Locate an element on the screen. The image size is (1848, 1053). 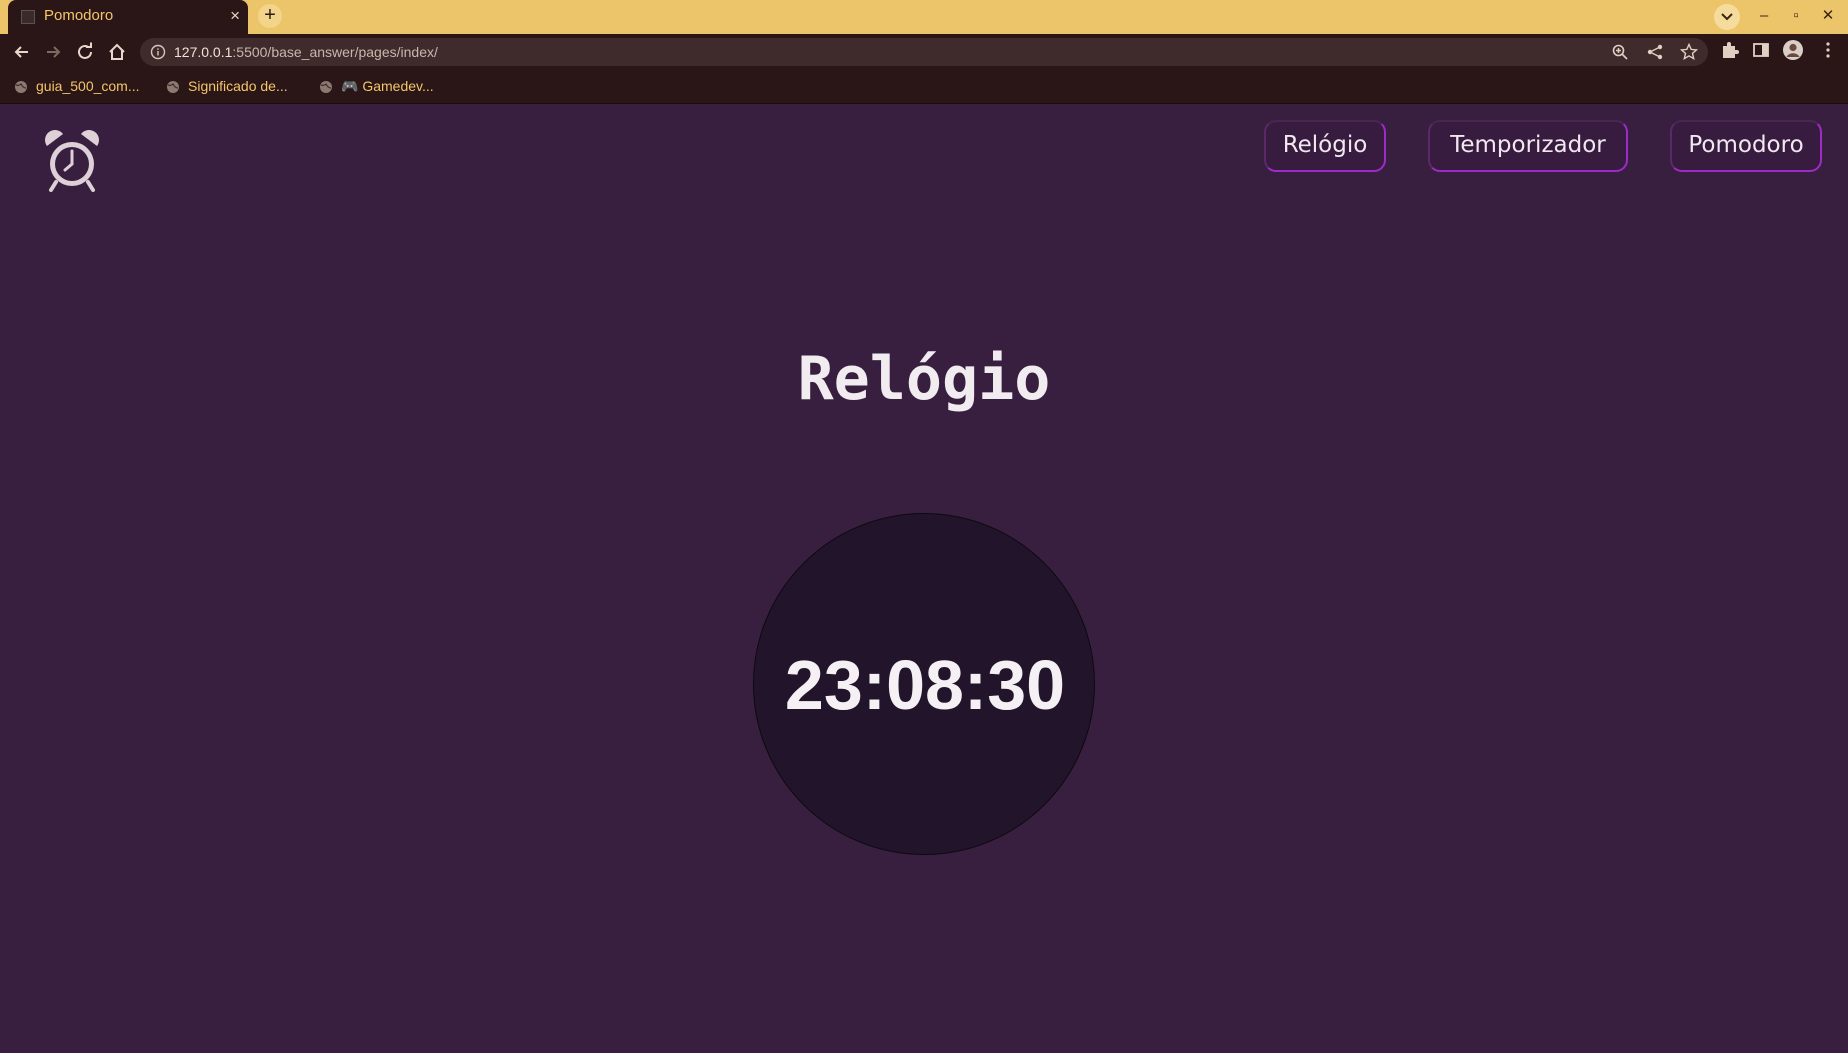
home-icon is located at coordinates (117, 51).